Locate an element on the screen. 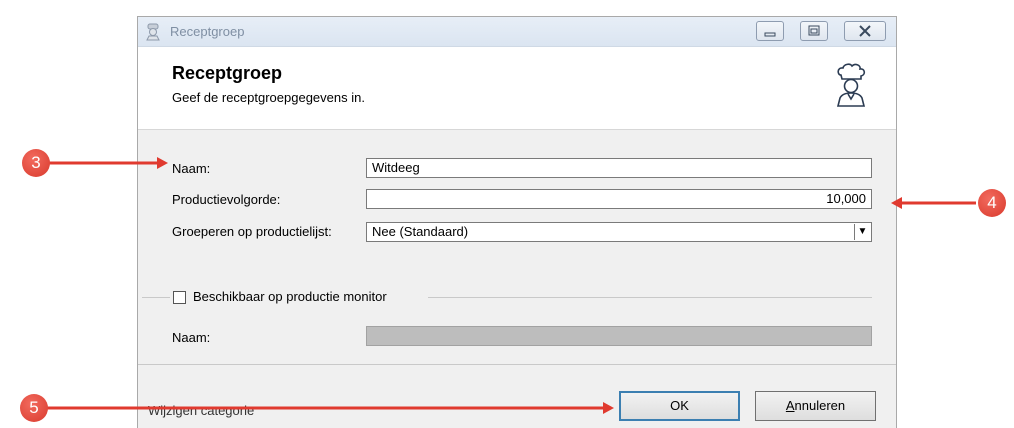 The width and height of the screenshot is (1014, 428). annuleren-button: Annuleren is located at coordinates (815, 406).